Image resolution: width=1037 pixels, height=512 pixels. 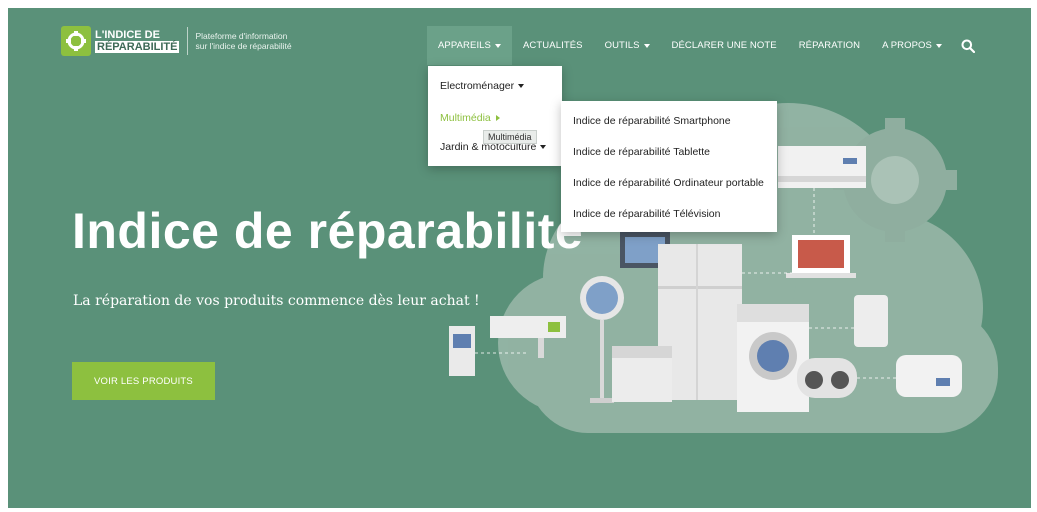 I want to click on washing-machine-icon, so click(x=773, y=358).